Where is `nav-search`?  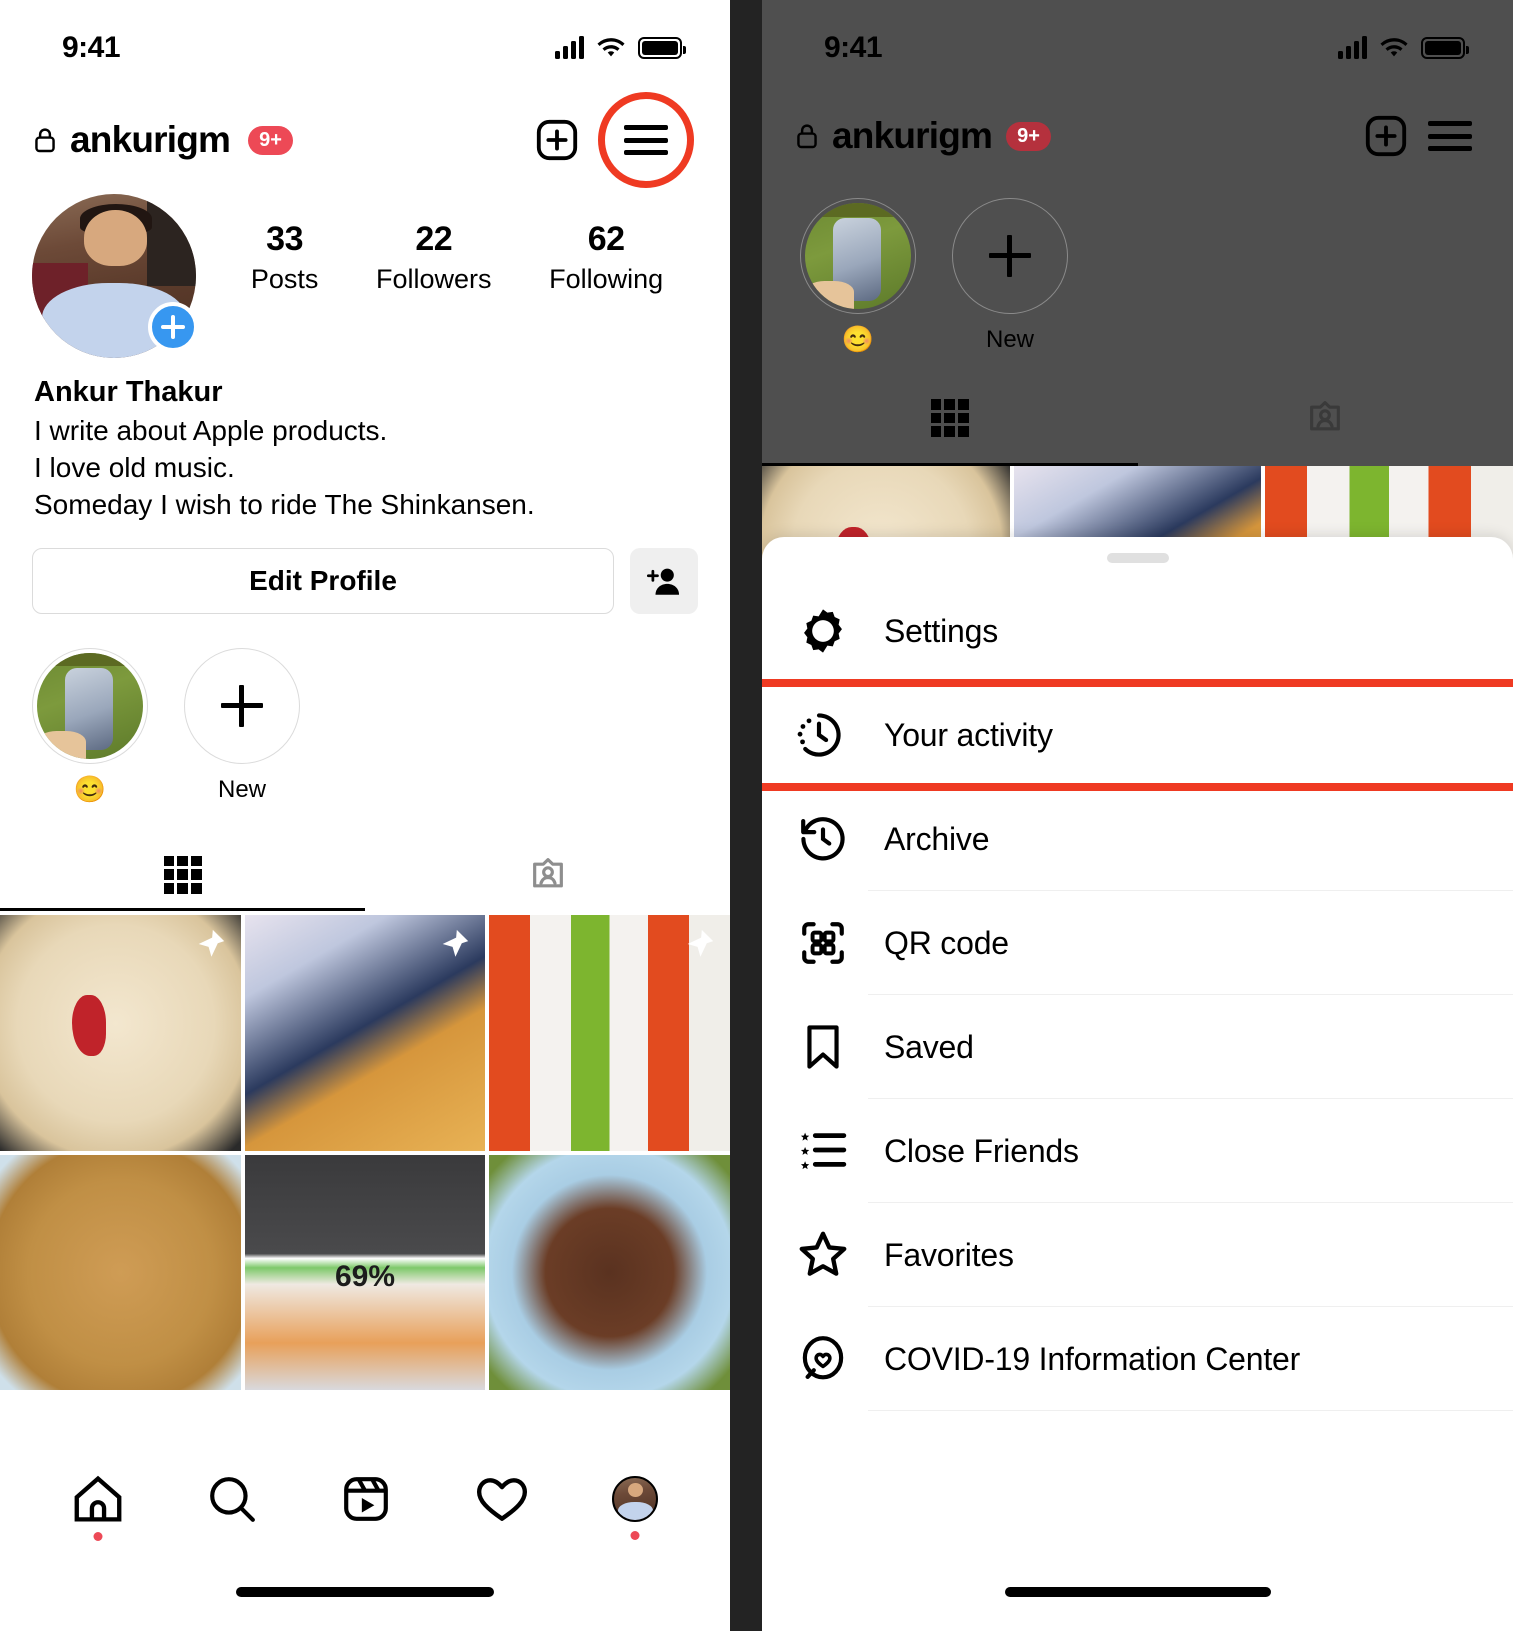 nav-search is located at coordinates (232, 1499).